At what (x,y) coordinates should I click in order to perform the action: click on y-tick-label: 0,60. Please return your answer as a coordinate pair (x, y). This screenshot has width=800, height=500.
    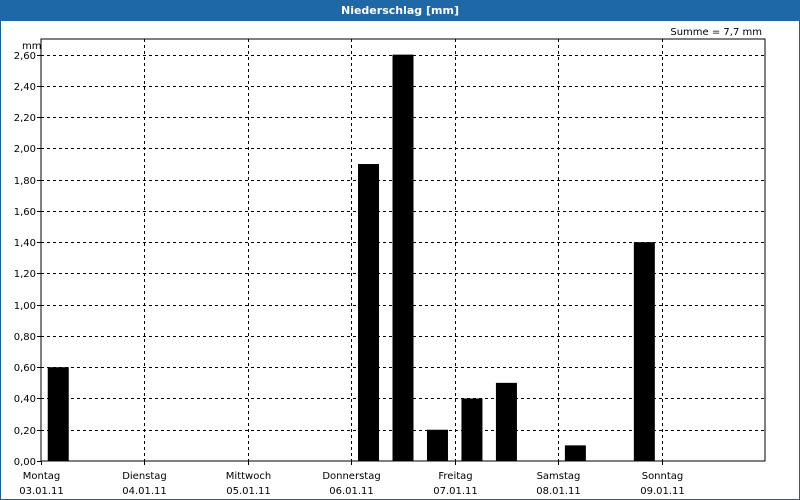
    Looking at the image, I should click on (25, 368).